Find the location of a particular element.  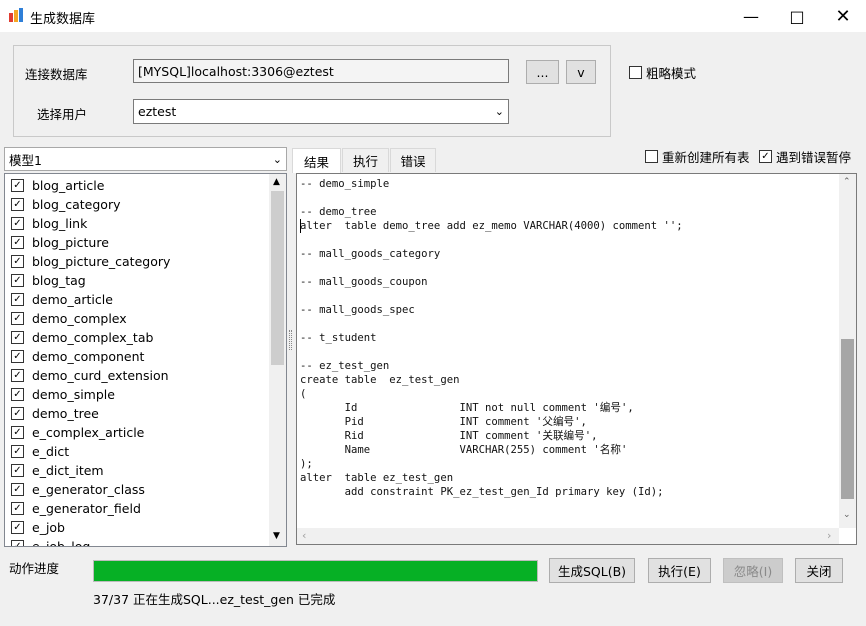

progress-fill is located at coordinates (315, 571).